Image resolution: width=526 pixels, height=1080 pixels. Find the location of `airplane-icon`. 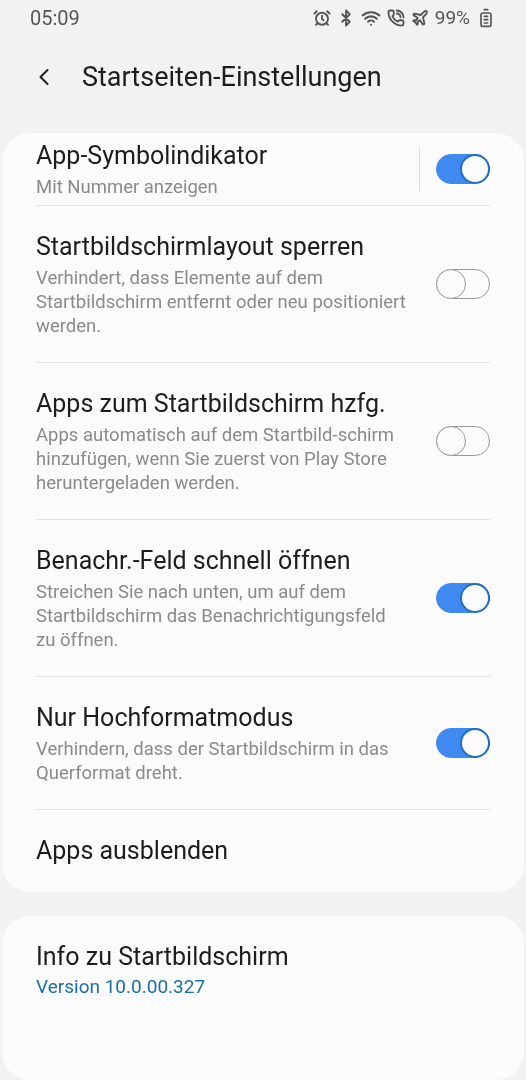

airplane-icon is located at coordinates (419, 18).